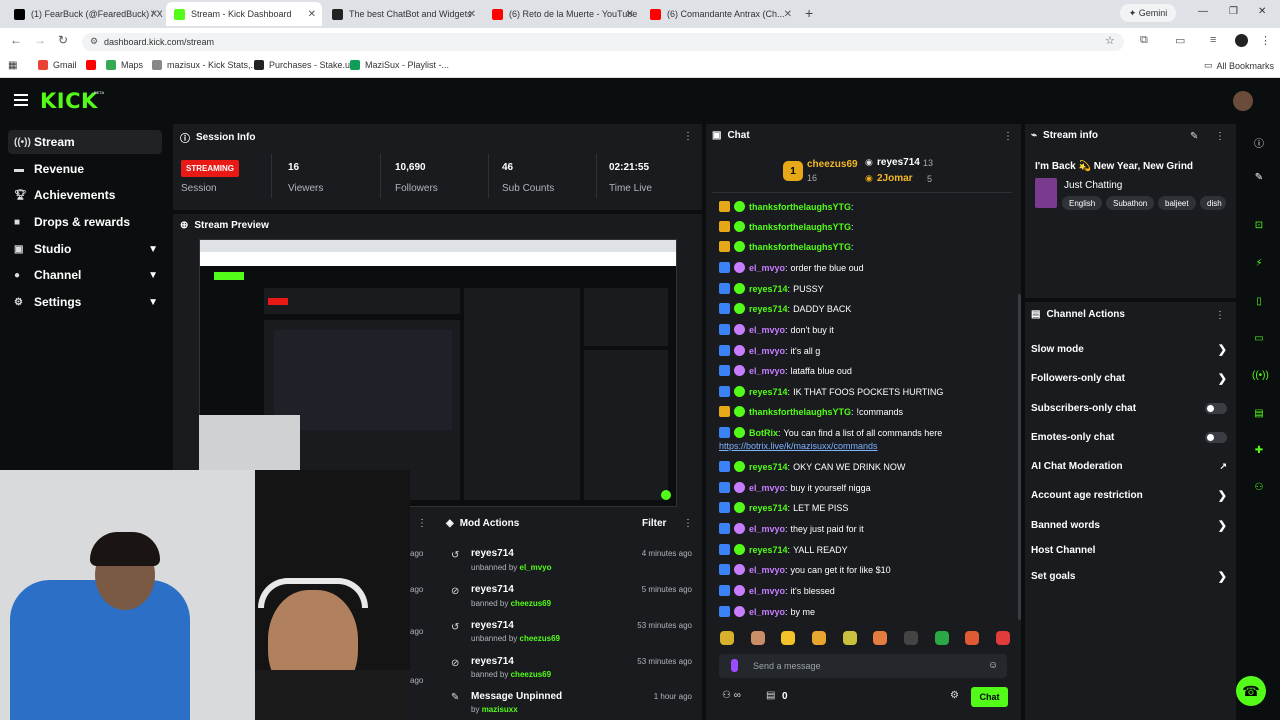  I want to click on chat-username: BotRix, so click(763, 433).